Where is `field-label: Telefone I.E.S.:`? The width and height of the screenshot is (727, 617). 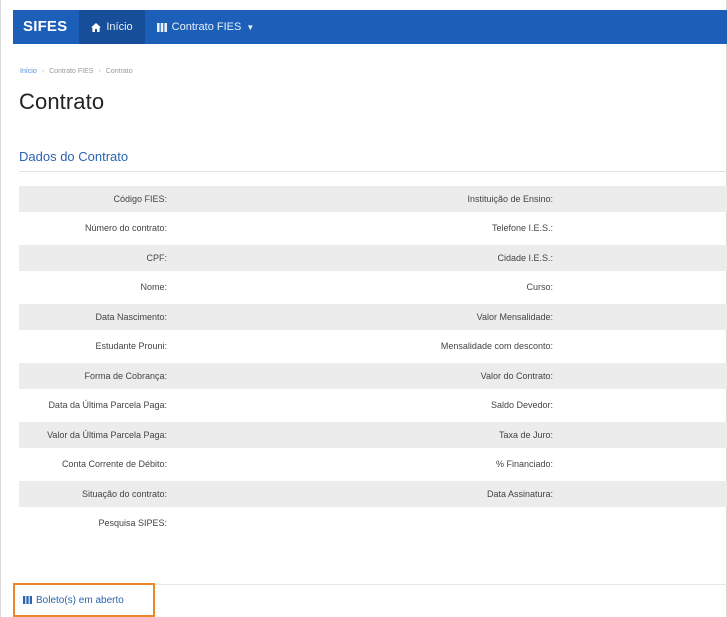 field-label: Telefone I.E.S.: is located at coordinates (522, 228).